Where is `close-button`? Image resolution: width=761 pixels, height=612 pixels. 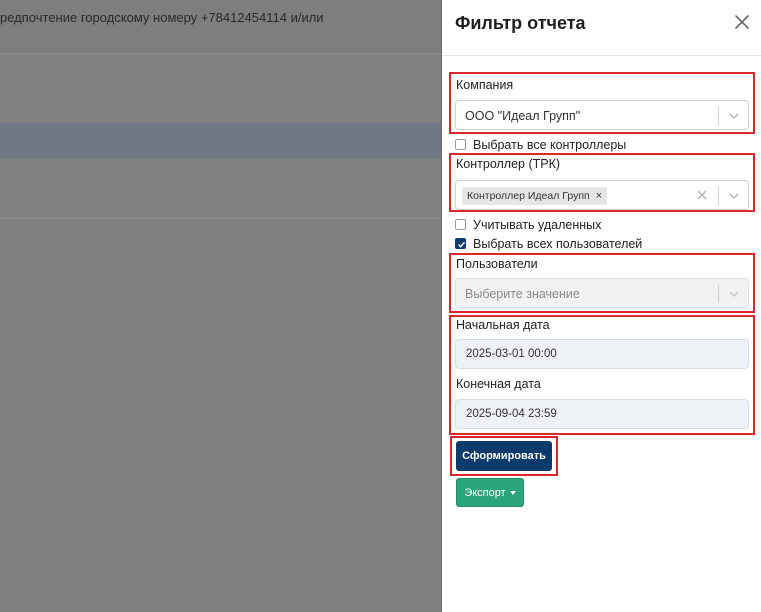
close-button is located at coordinates (743, 23).